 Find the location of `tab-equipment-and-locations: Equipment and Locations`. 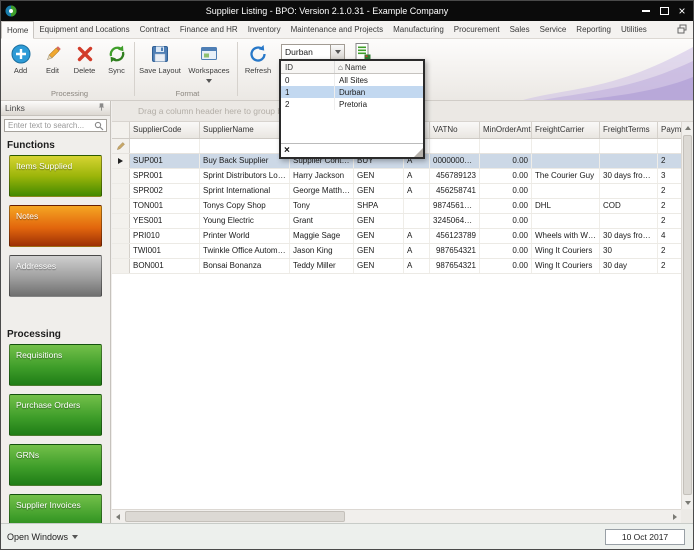

tab-equipment-and-locations: Equipment and Locations is located at coordinates (84, 29).